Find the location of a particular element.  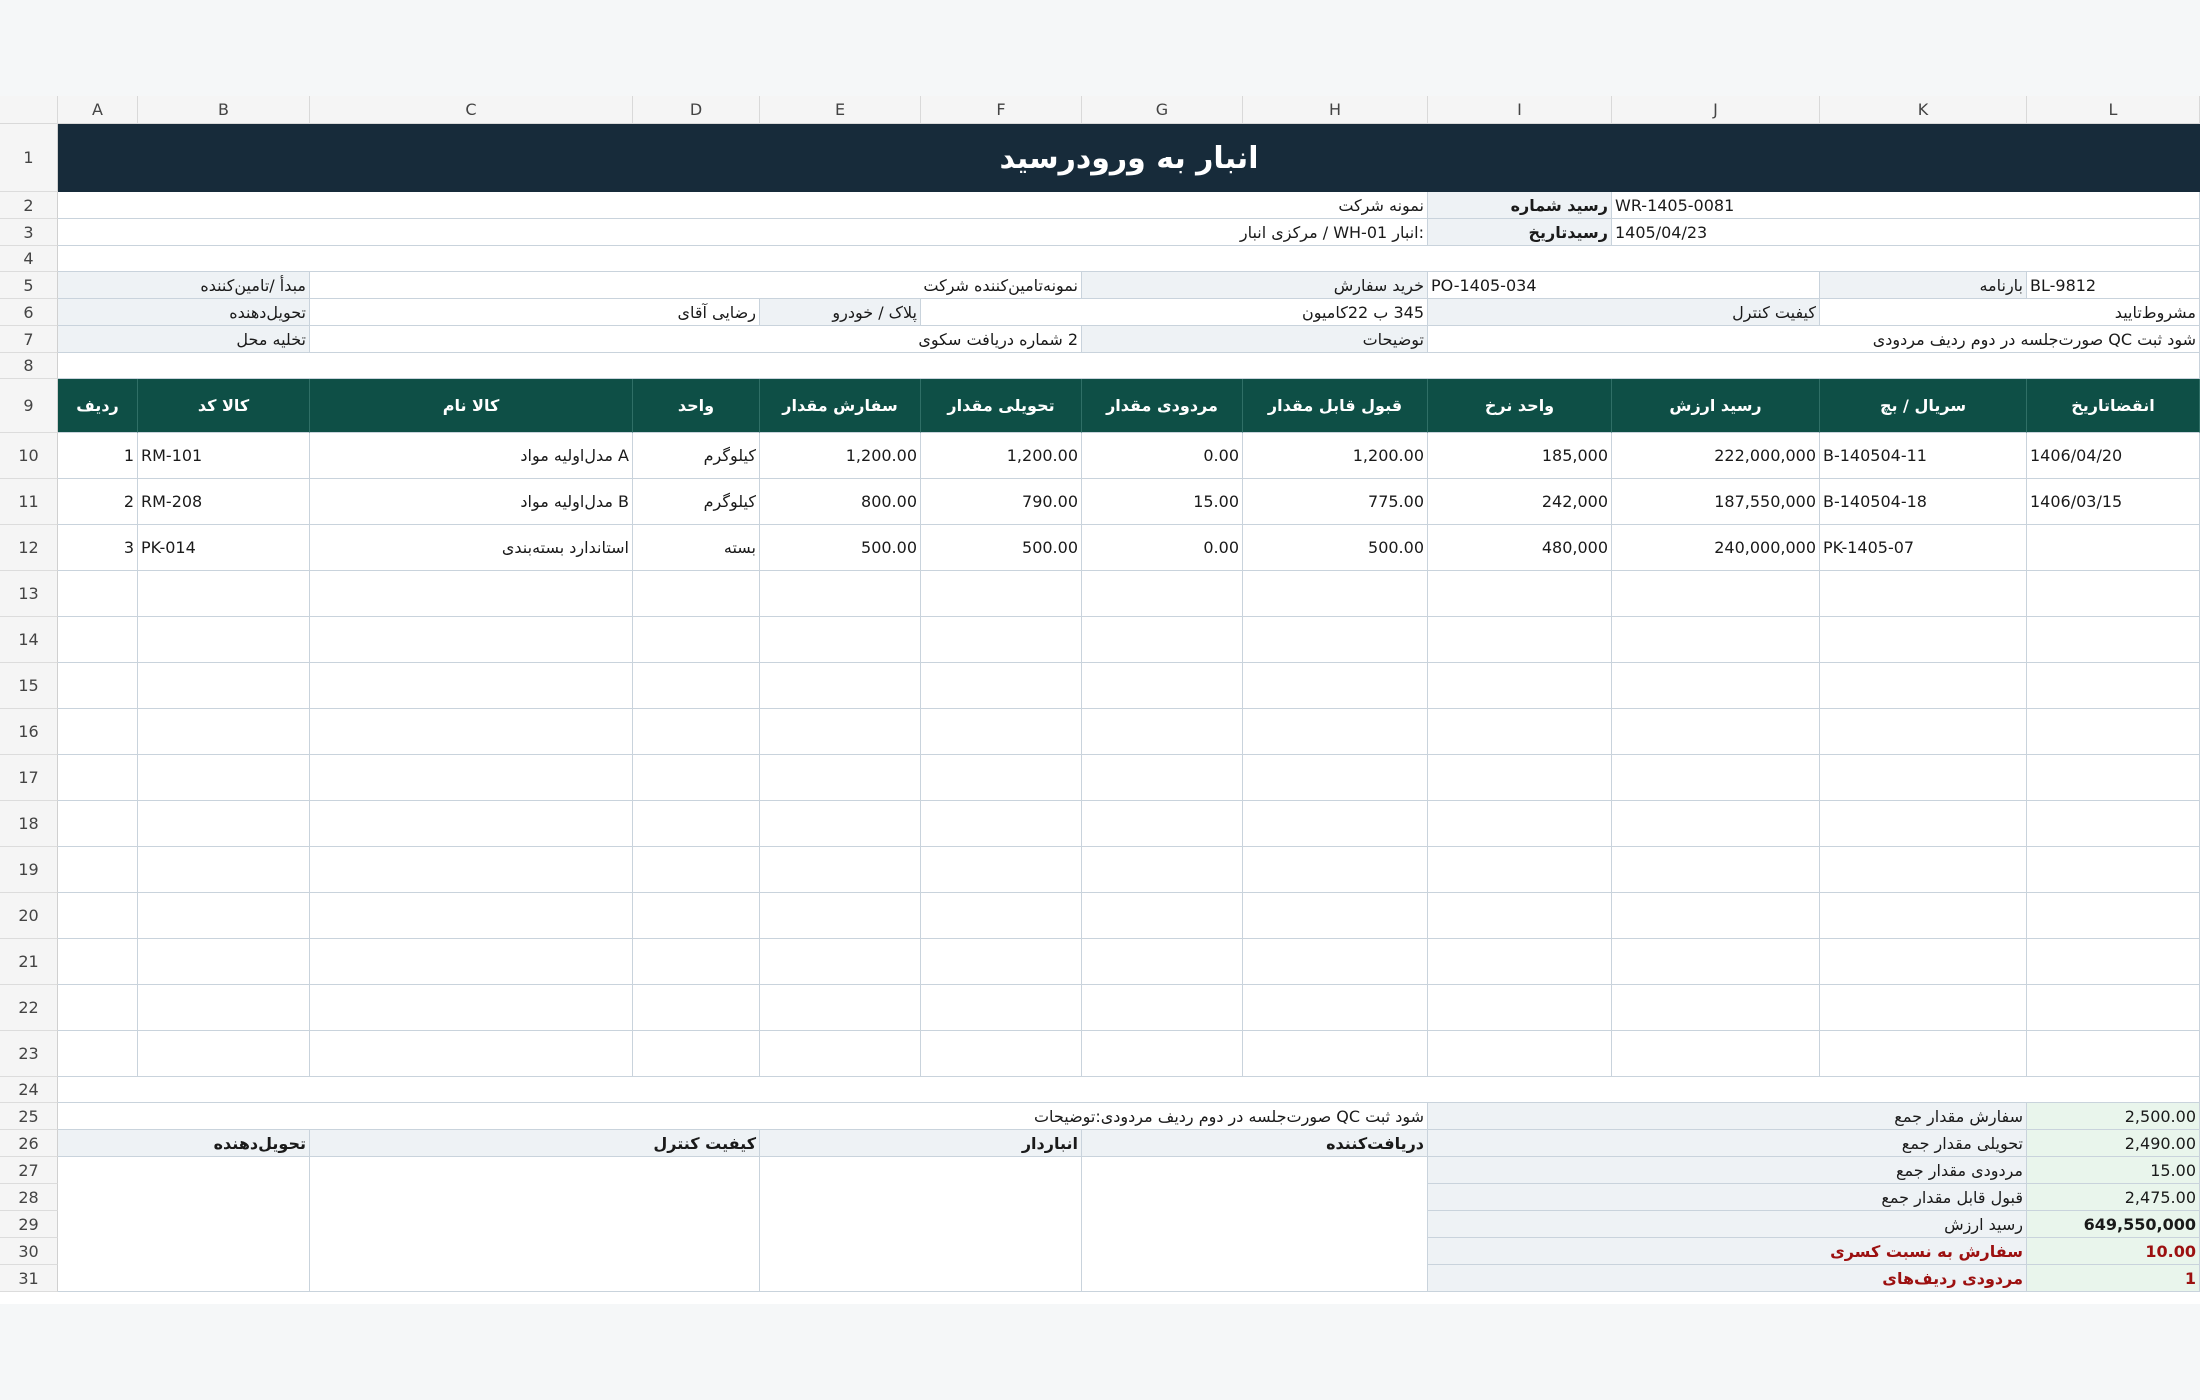

row-header-14: 14 is located at coordinates (29, 640).